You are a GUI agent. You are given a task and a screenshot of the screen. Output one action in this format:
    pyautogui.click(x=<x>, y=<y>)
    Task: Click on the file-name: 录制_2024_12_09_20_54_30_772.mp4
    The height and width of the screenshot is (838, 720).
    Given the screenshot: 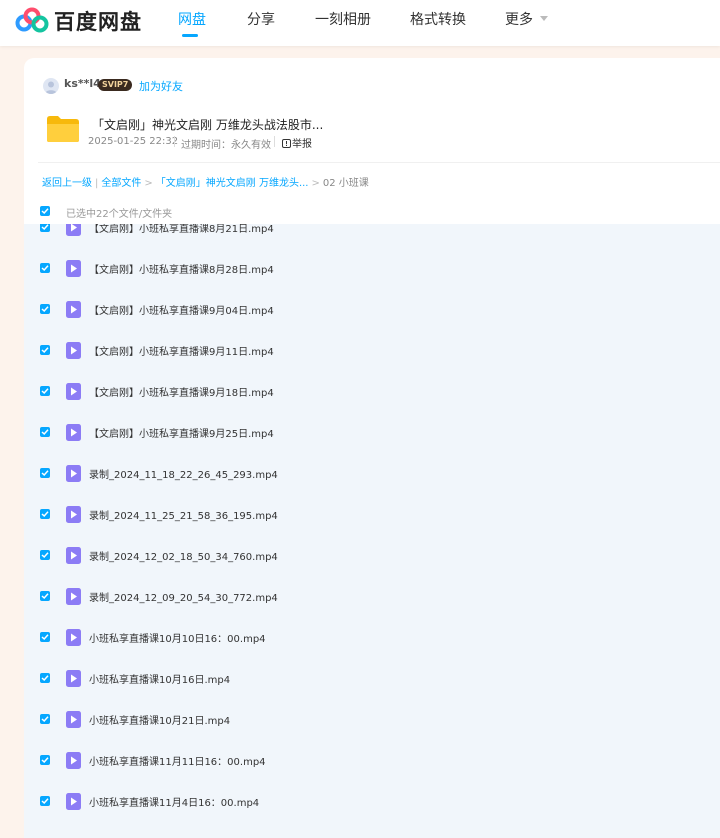 What is the action you would take?
    pyautogui.click(x=183, y=596)
    